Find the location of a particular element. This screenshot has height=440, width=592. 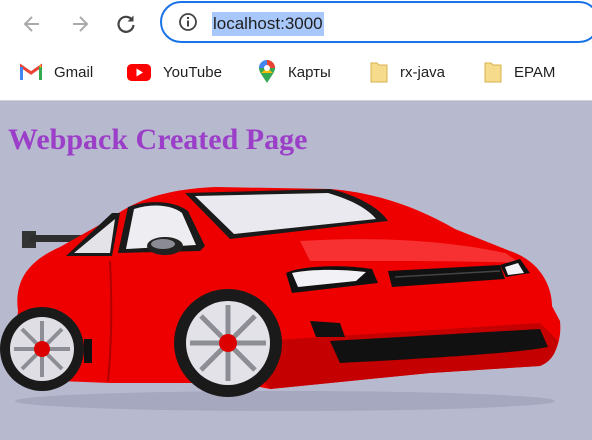

bookmark-label: rx-java is located at coordinates (423, 72).